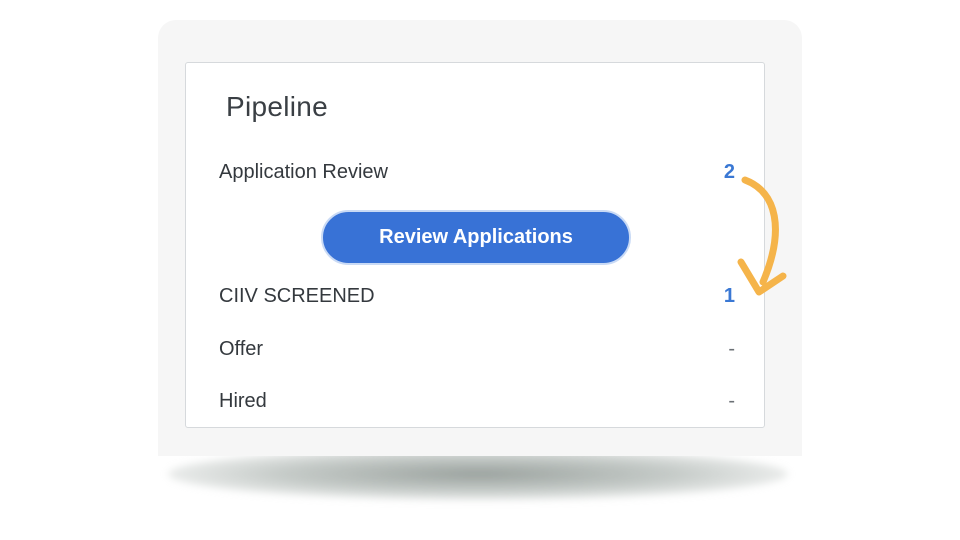 The image size is (960, 540). What do you see at coordinates (241, 349) in the screenshot?
I see `stage-label: Offer` at bounding box center [241, 349].